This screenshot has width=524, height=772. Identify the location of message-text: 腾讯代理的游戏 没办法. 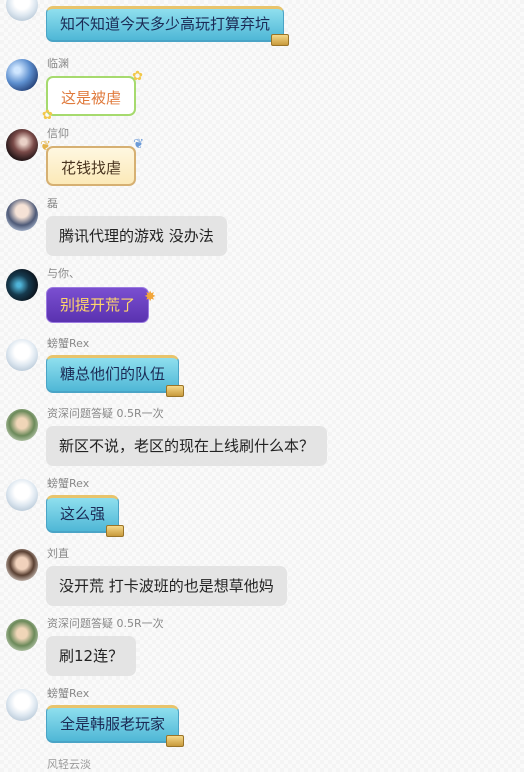
(136, 236).